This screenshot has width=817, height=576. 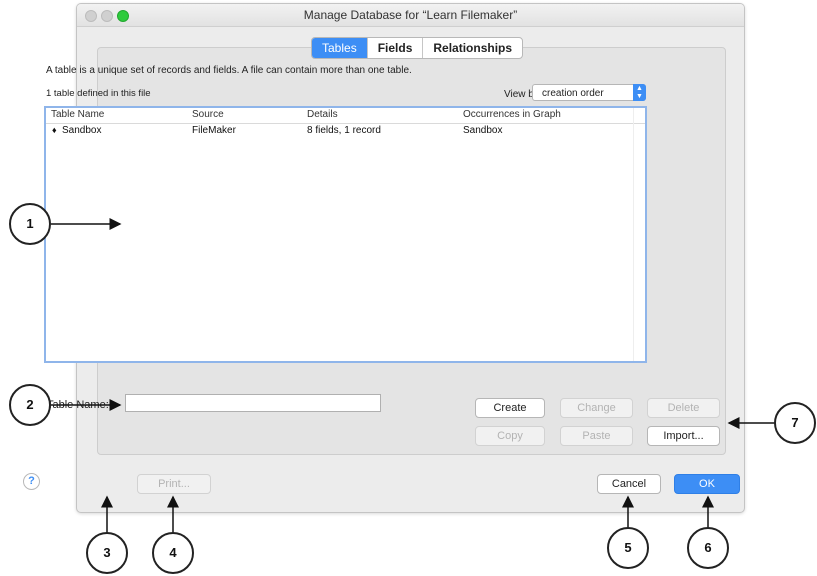 What do you see at coordinates (173, 553) in the screenshot?
I see `callout-4: 4` at bounding box center [173, 553].